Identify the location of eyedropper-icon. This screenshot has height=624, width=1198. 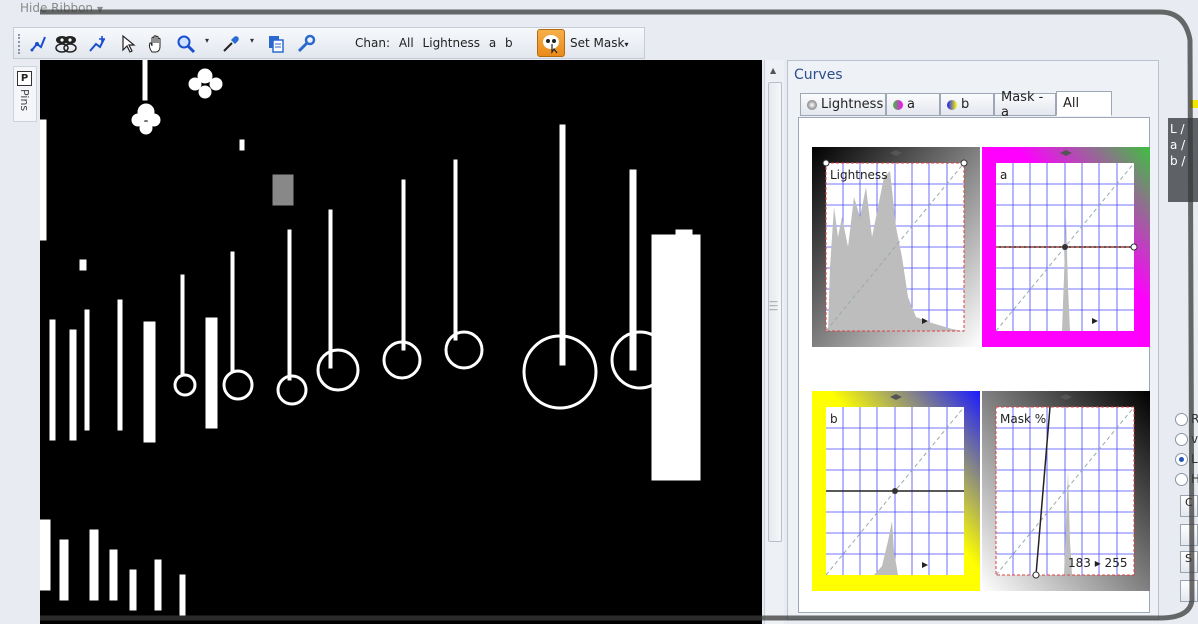
(231, 44).